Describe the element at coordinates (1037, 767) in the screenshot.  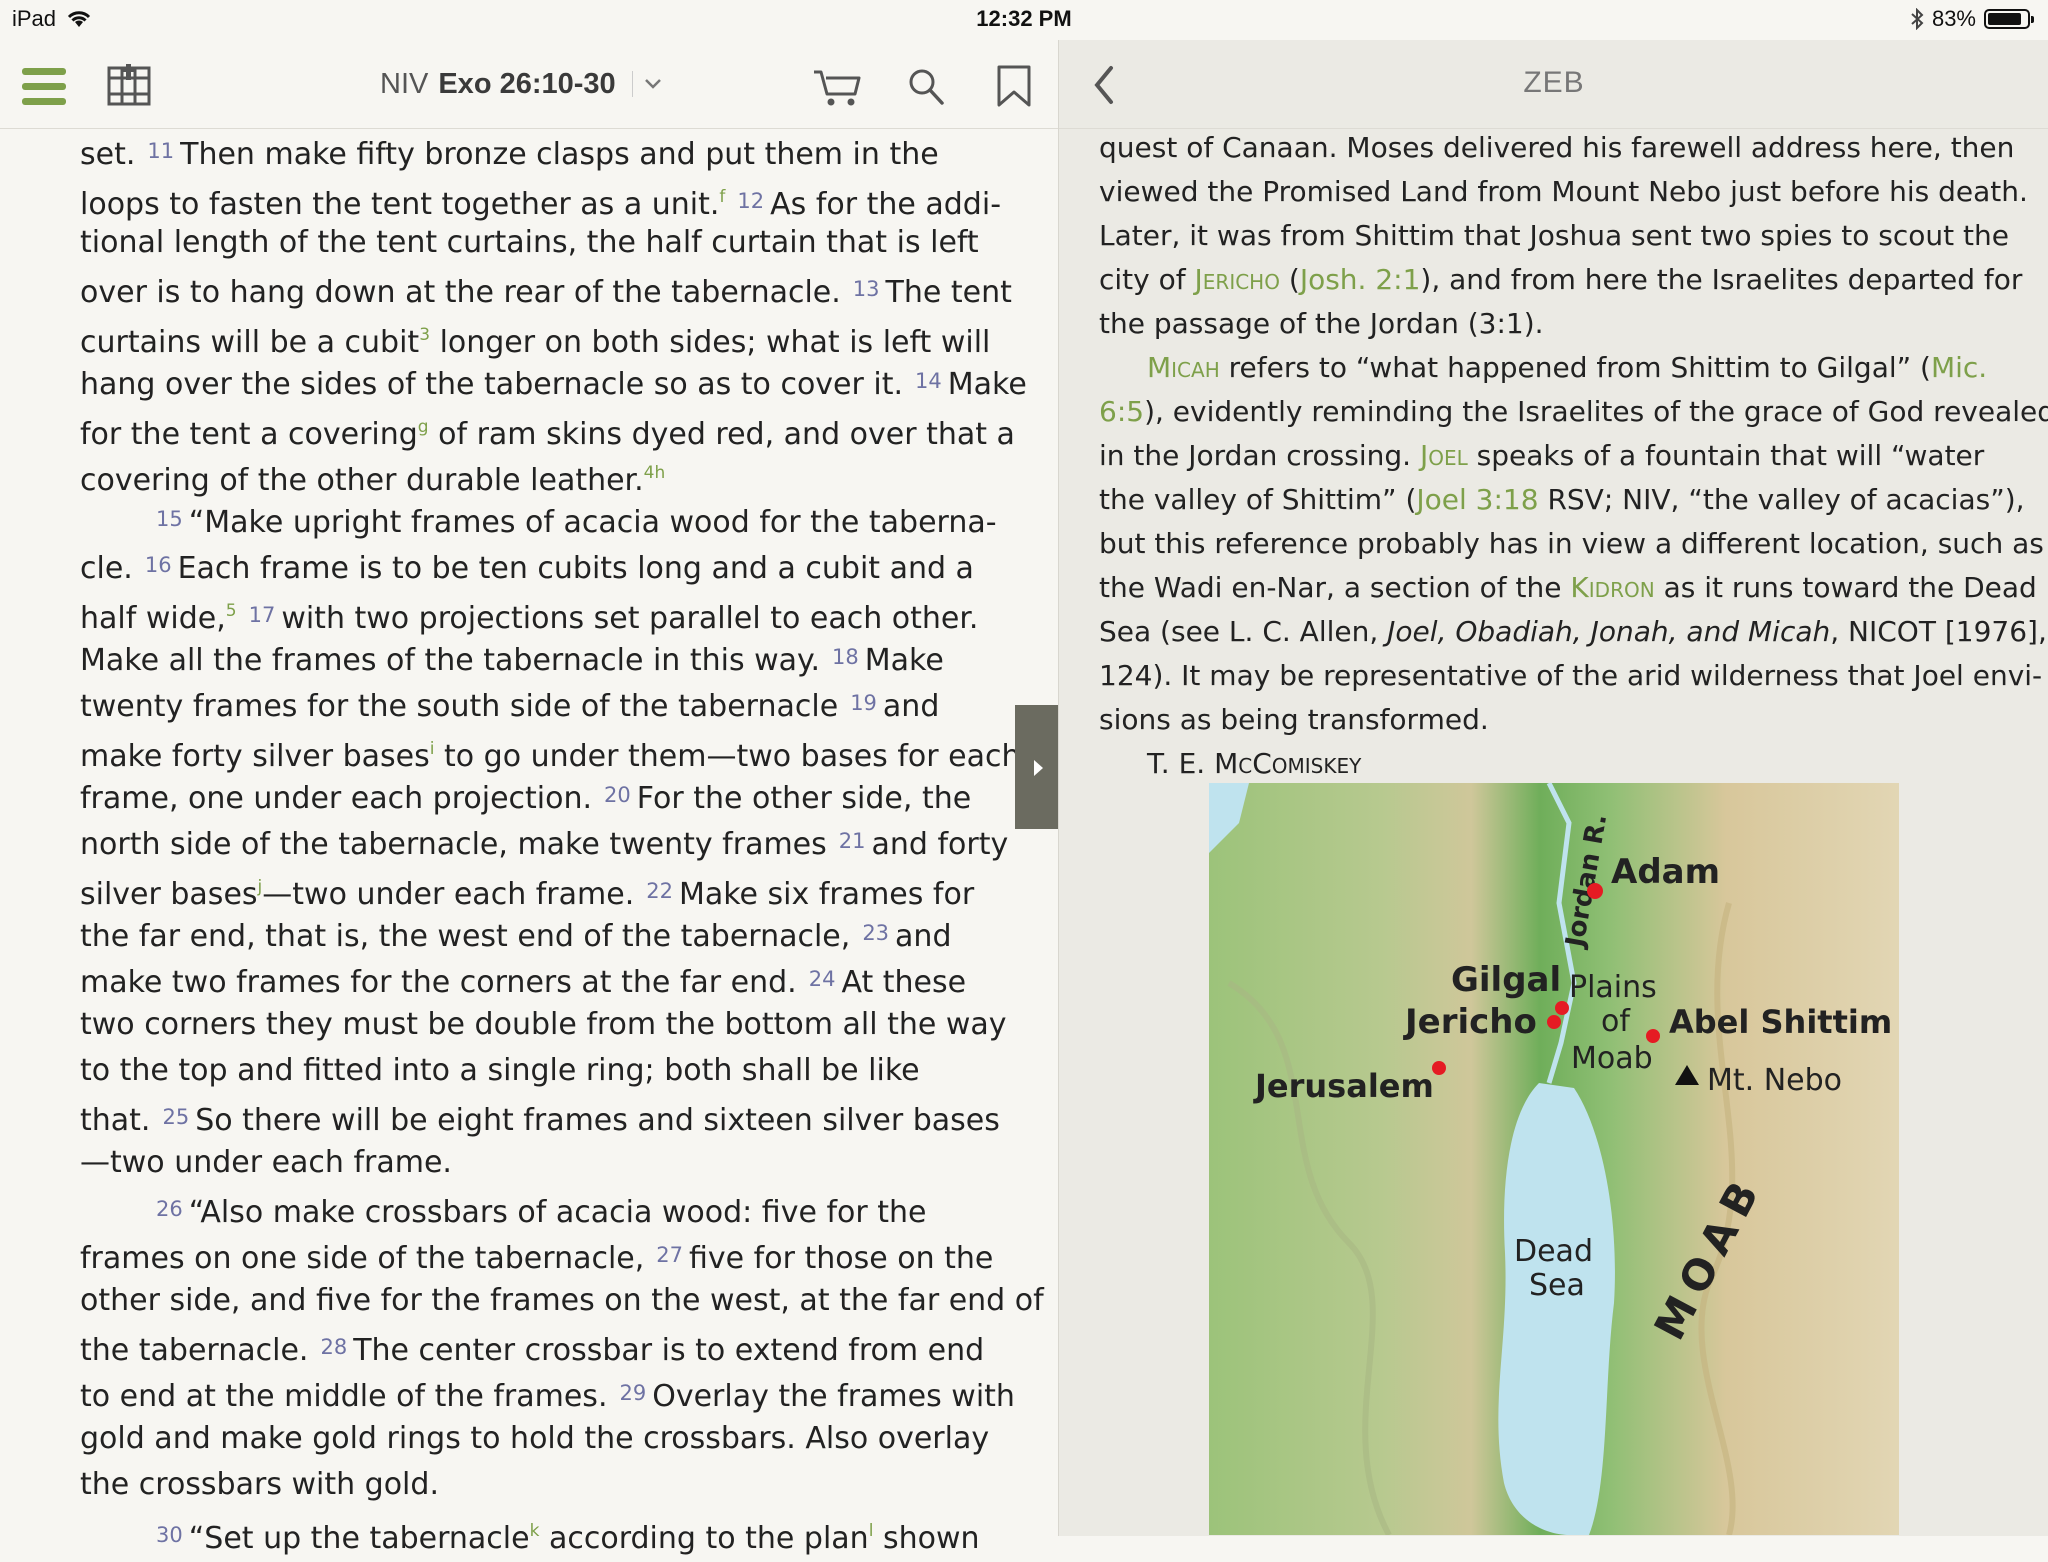
I see `pane-divider-handle` at that location.